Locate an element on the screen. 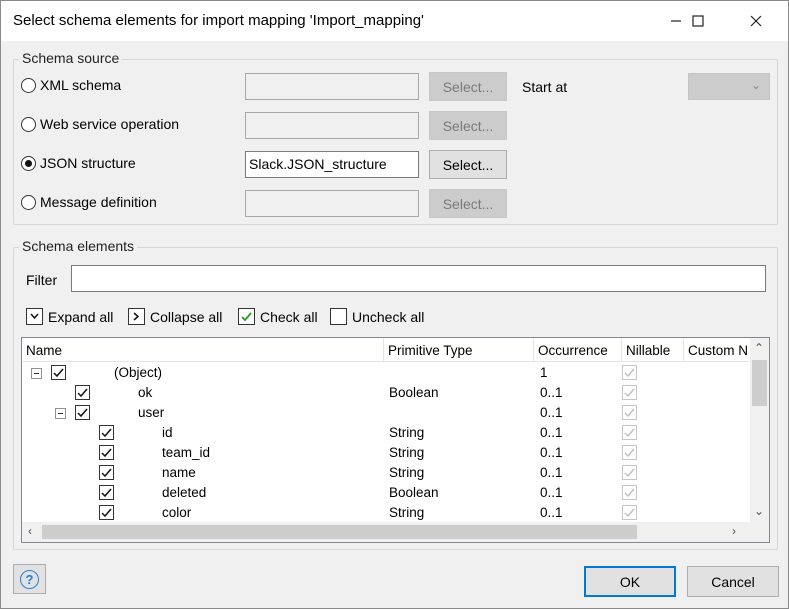 Image resolution: width=789 pixels, height=609 pixels. horizontal-scrollbar: ‹ › is located at coordinates (395, 532).